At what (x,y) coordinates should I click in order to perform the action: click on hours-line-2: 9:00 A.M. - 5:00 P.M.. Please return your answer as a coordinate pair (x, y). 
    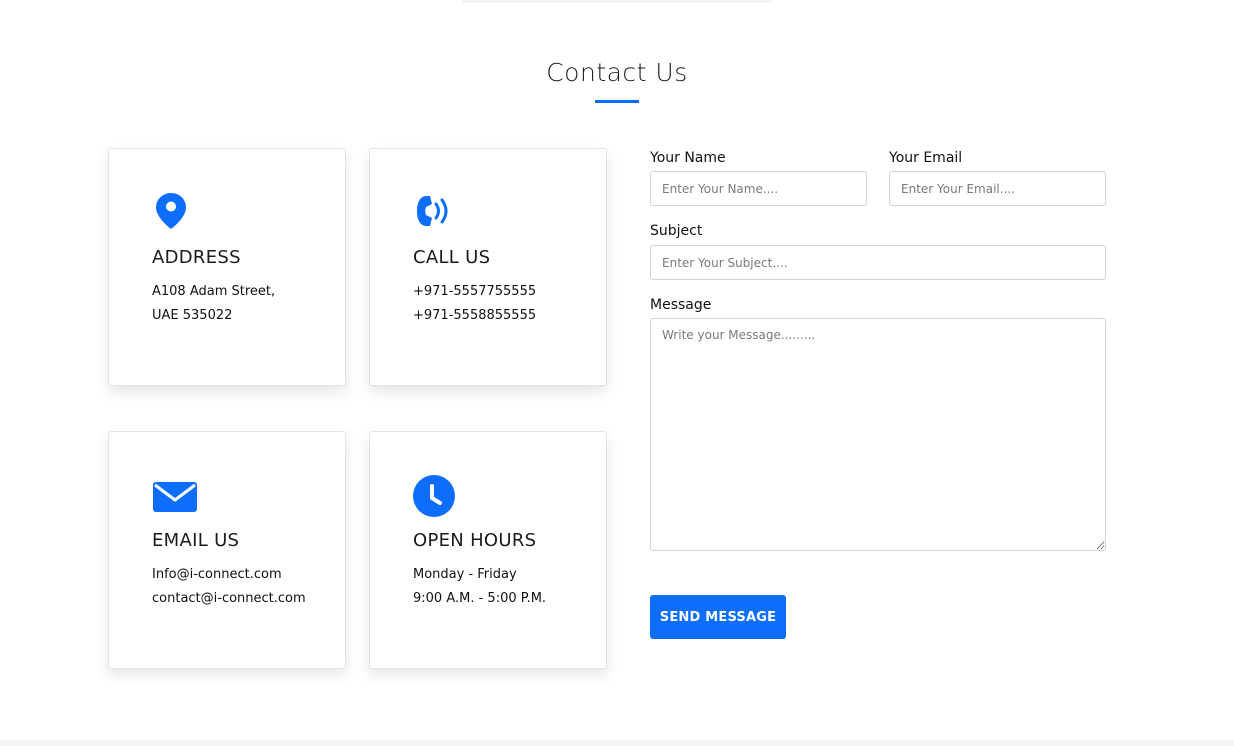
    Looking at the image, I should click on (480, 598).